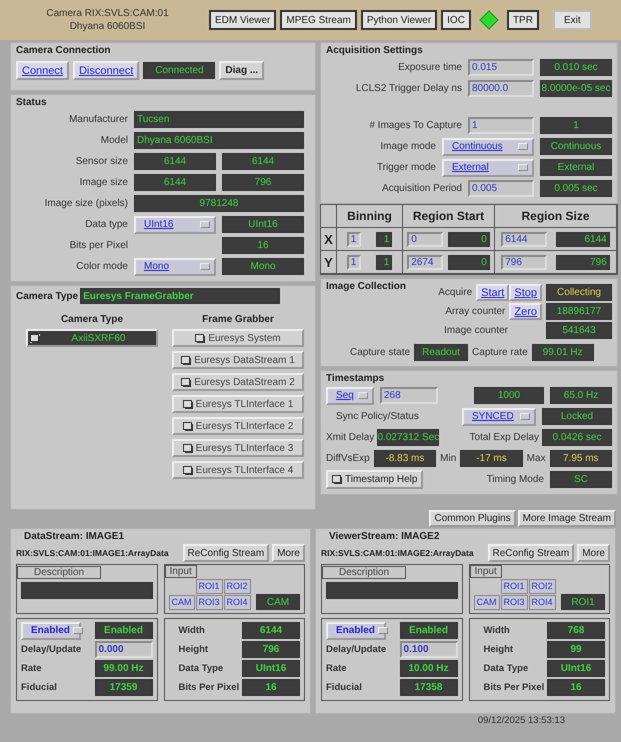  Describe the element at coordinates (493, 292) in the screenshot. I see `start-button: Start` at that location.